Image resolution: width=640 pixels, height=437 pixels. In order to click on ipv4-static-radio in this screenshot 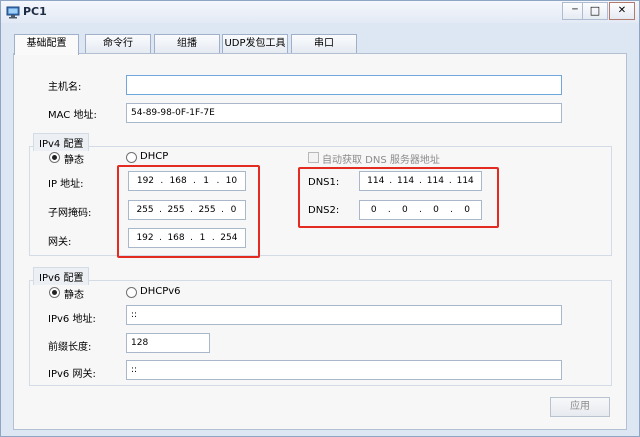, I will do `click(54, 157)`.